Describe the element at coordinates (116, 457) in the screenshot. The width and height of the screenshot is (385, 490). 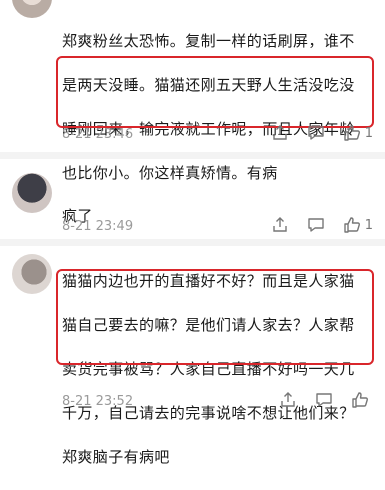
I see `comment-line: 郑爽脑子有病吧` at that location.